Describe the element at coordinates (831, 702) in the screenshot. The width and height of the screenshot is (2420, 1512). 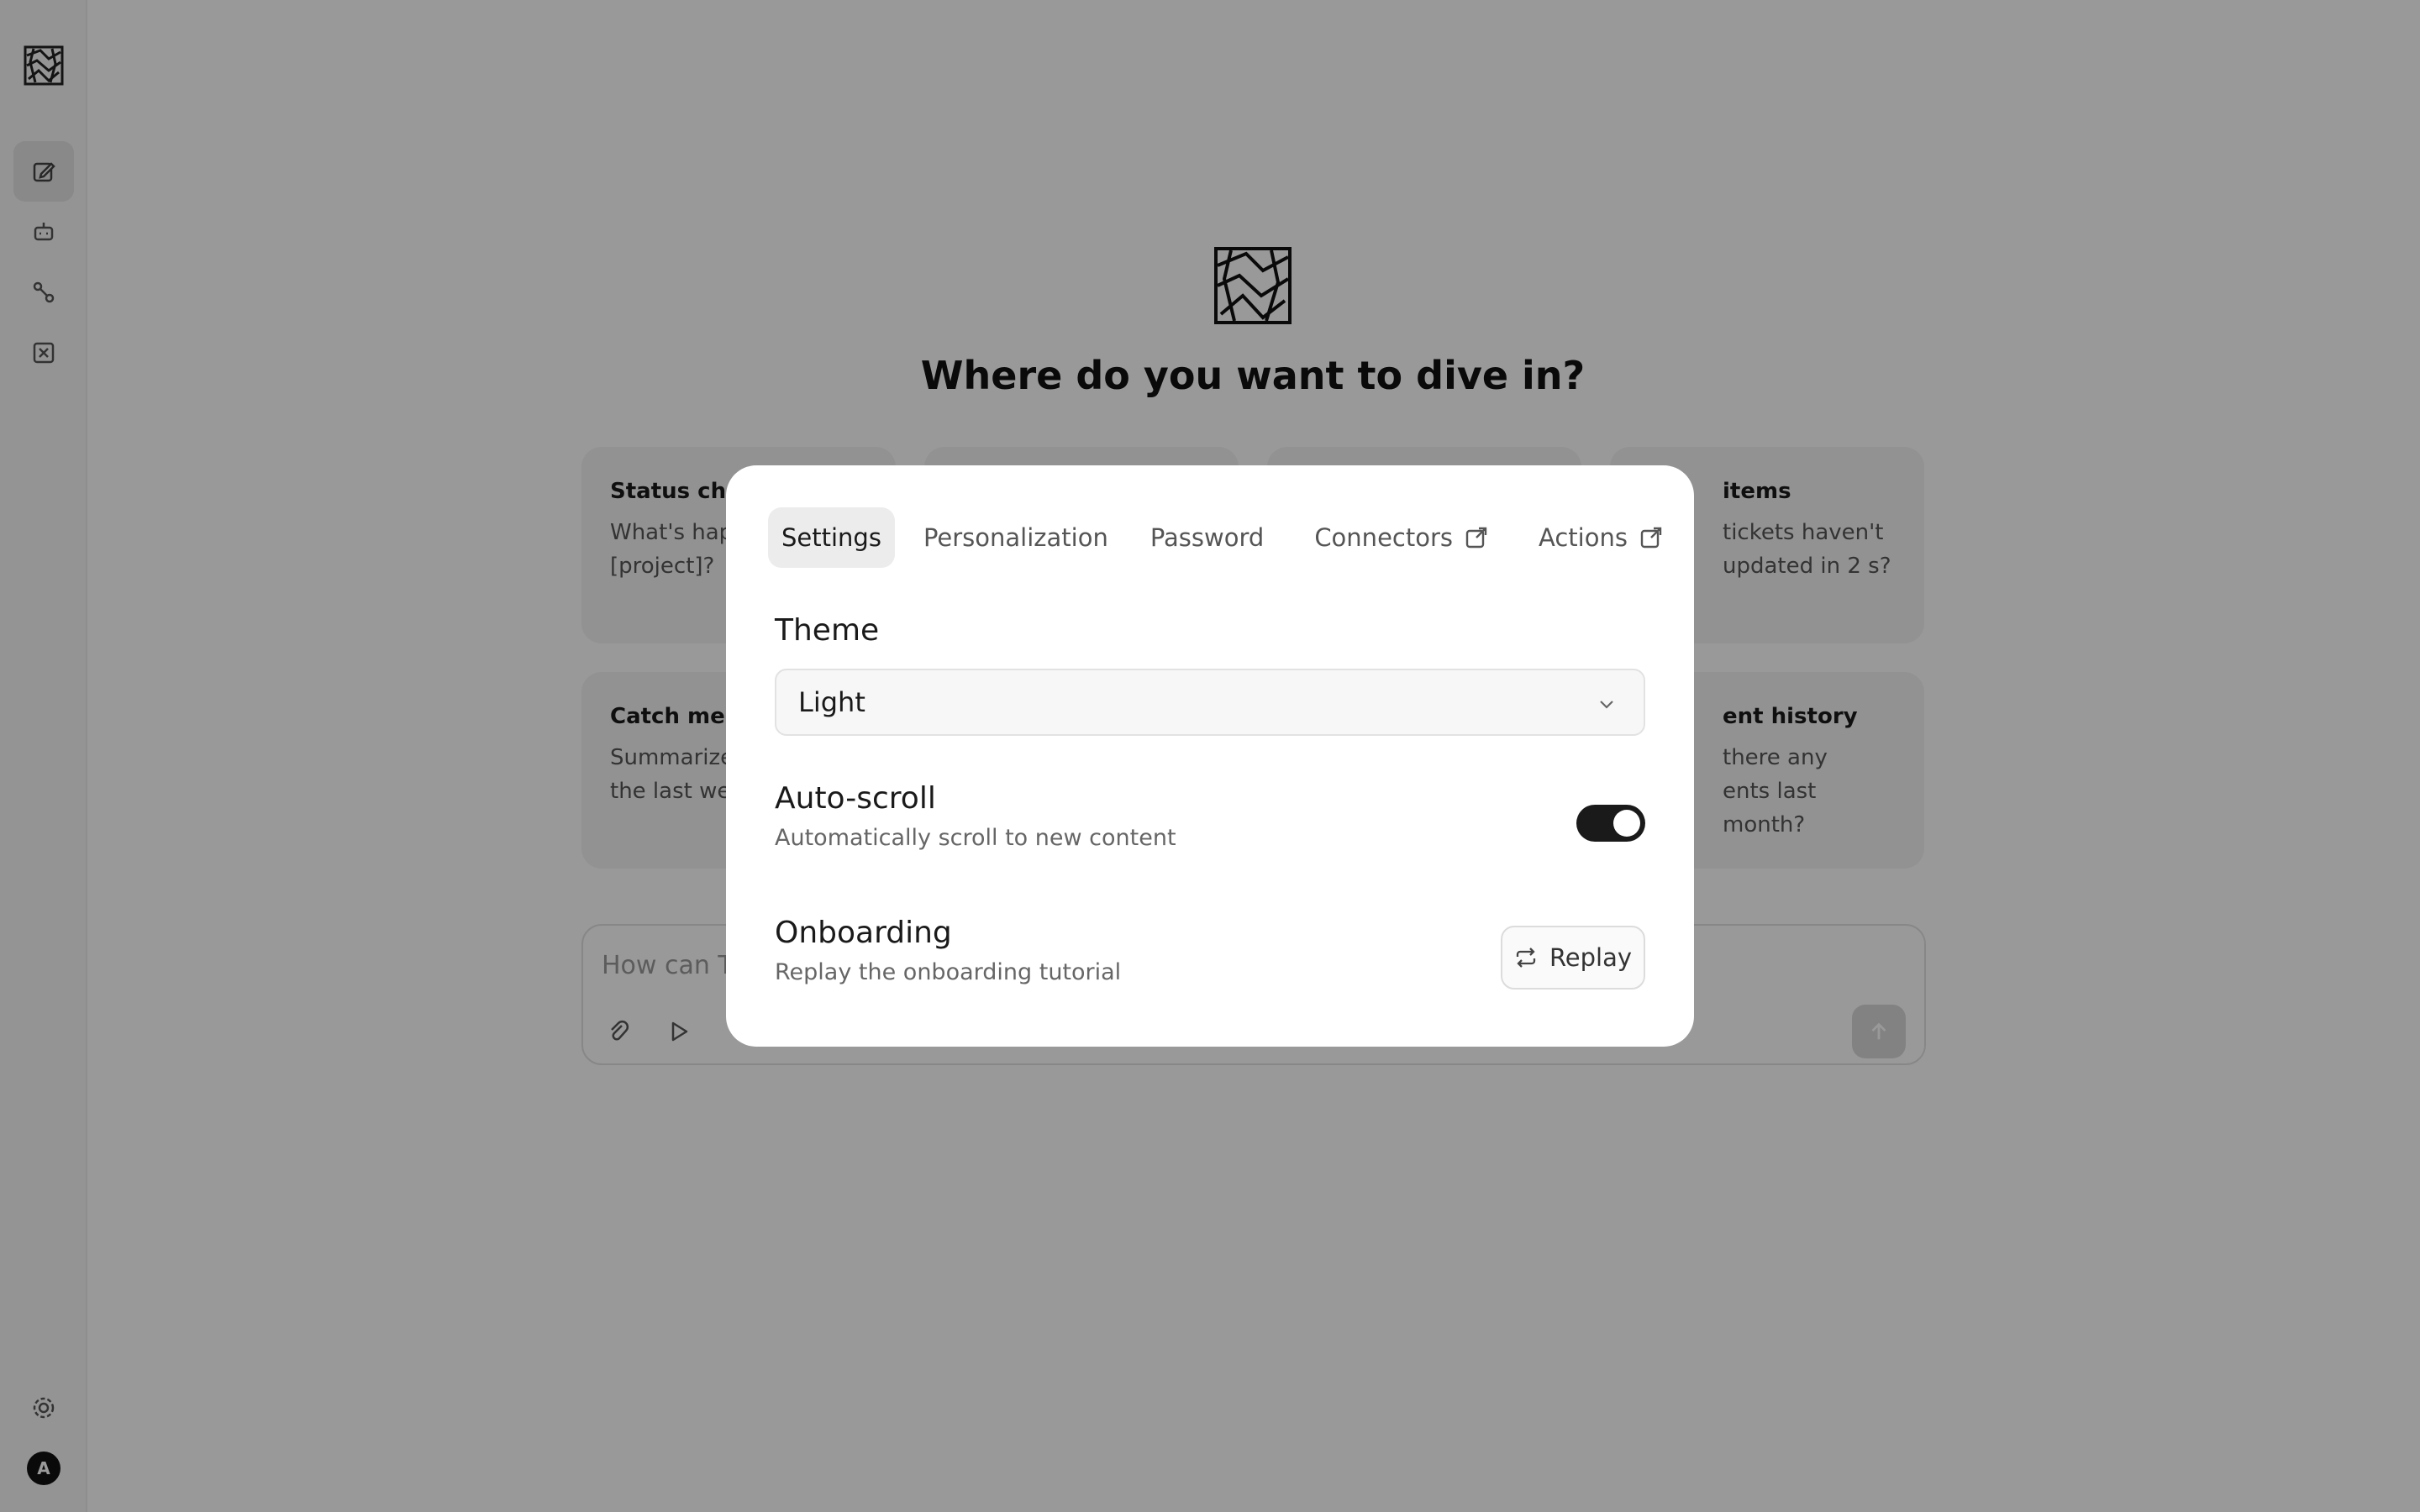
I see `theme-value: Light` at that location.